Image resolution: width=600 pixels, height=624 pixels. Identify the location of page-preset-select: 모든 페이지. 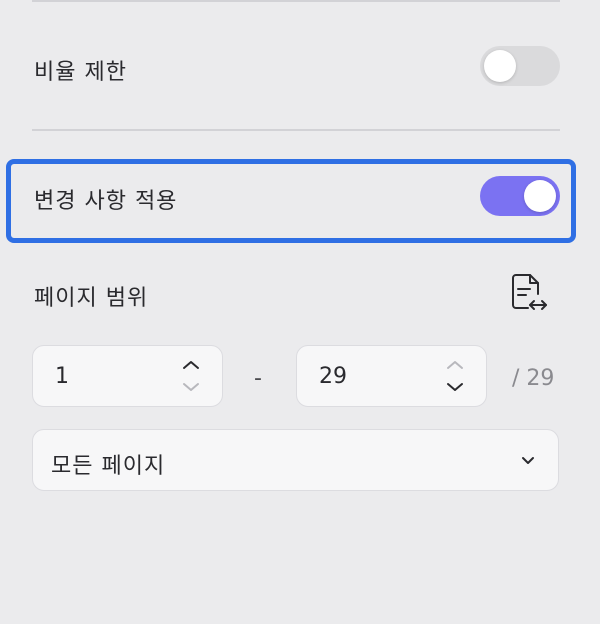
(295, 460).